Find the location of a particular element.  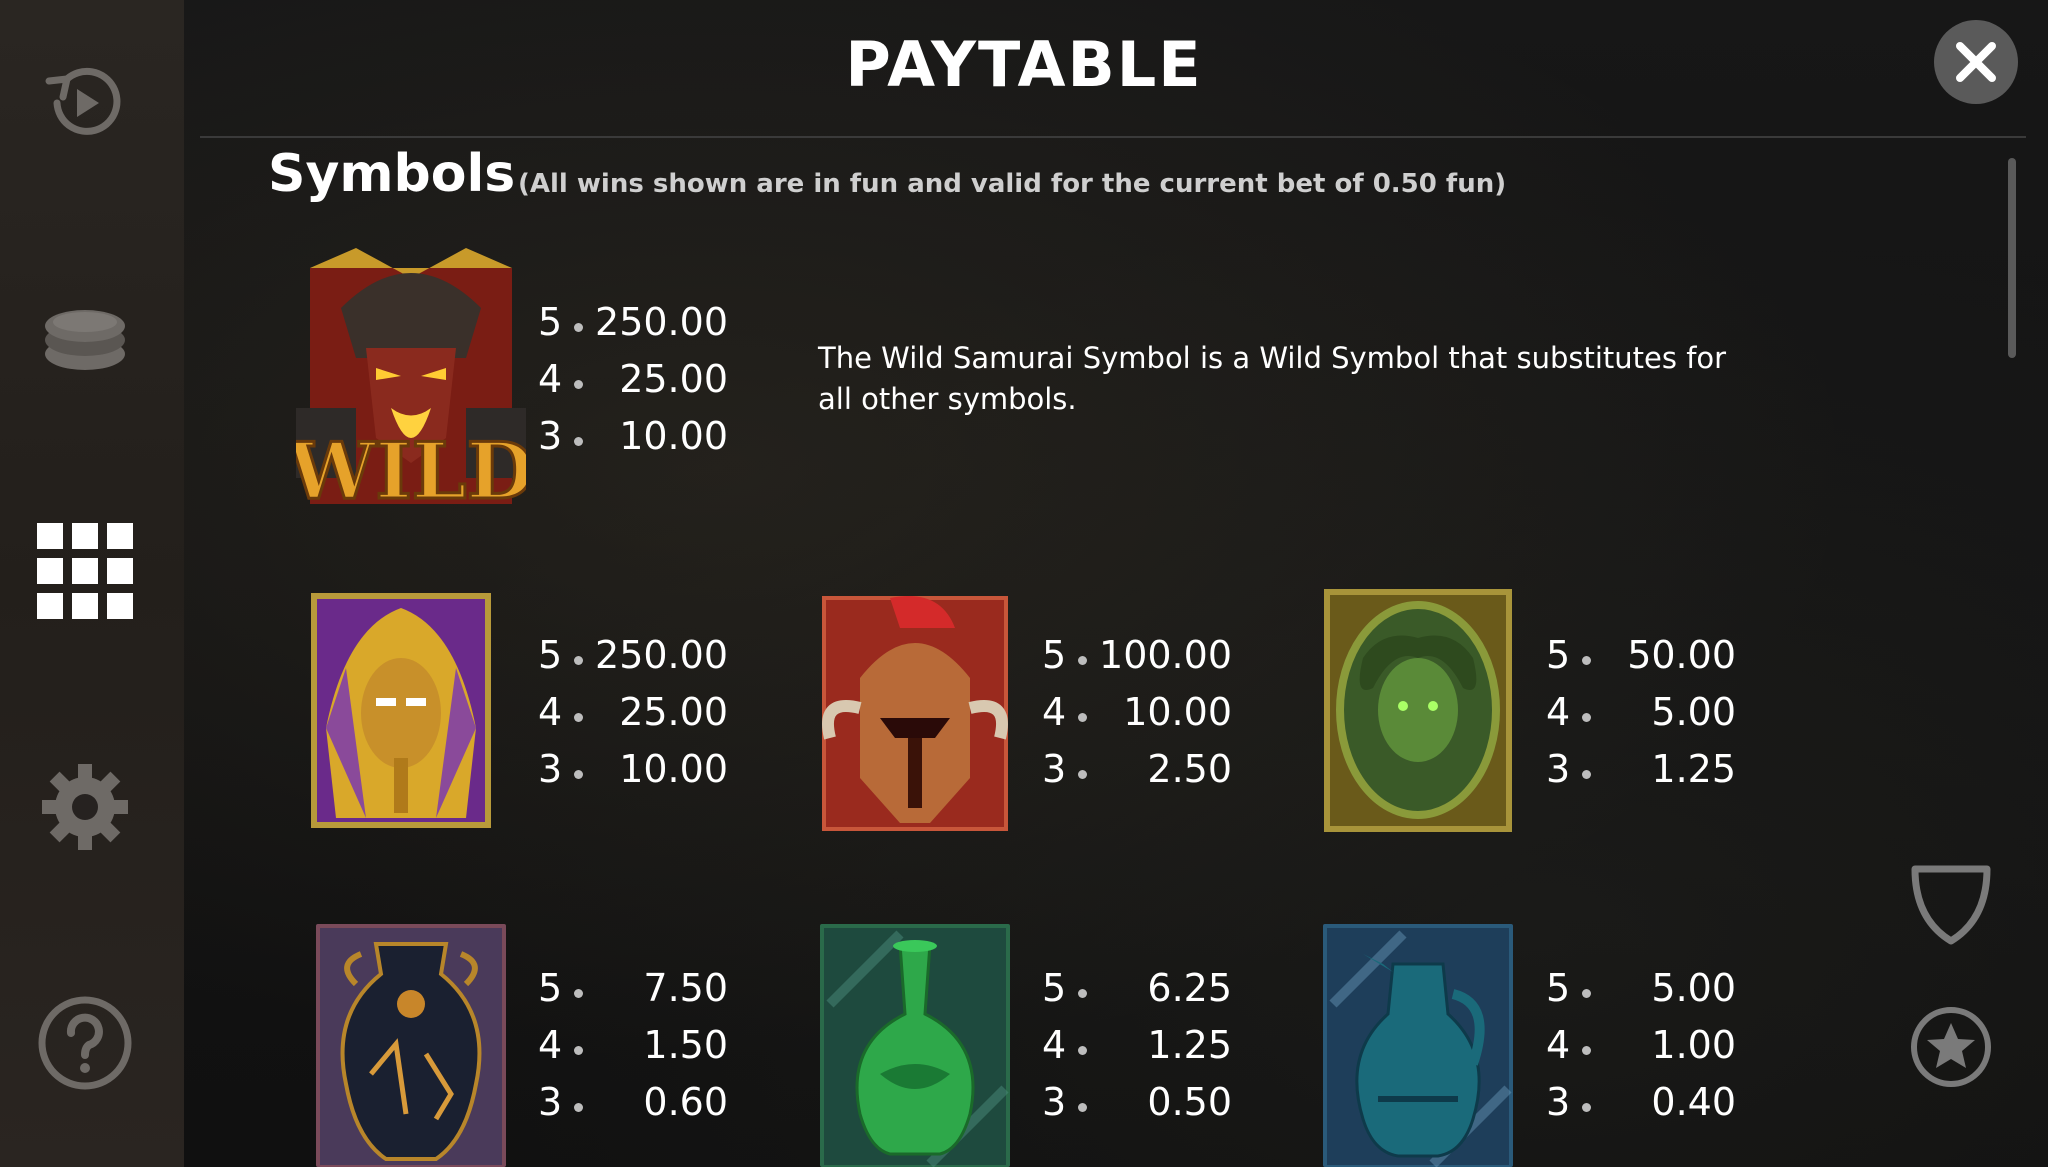

shield-button is located at coordinates (1951, 903).